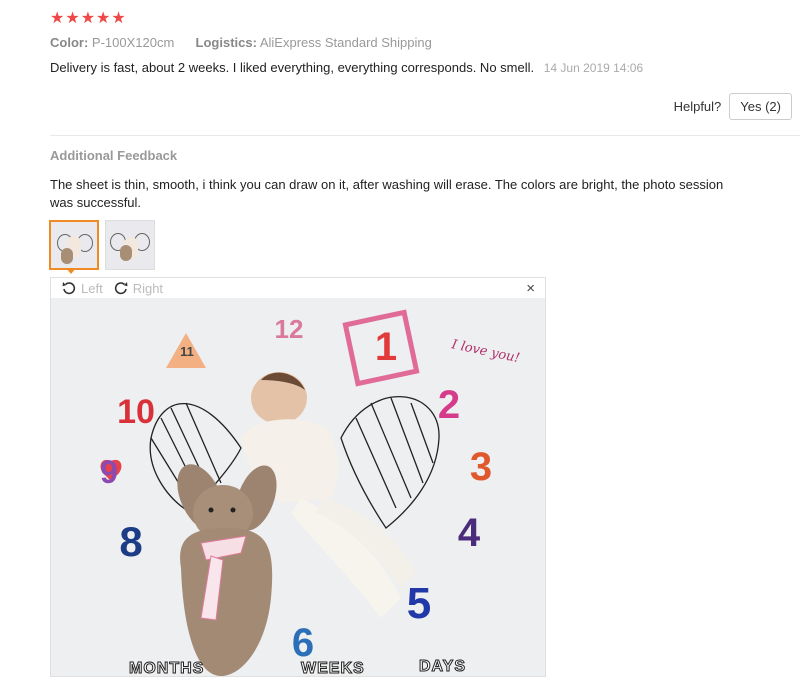 This screenshot has height=698, width=800. Describe the element at coordinates (419, 603) in the screenshot. I see `number-5: 5` at that location.